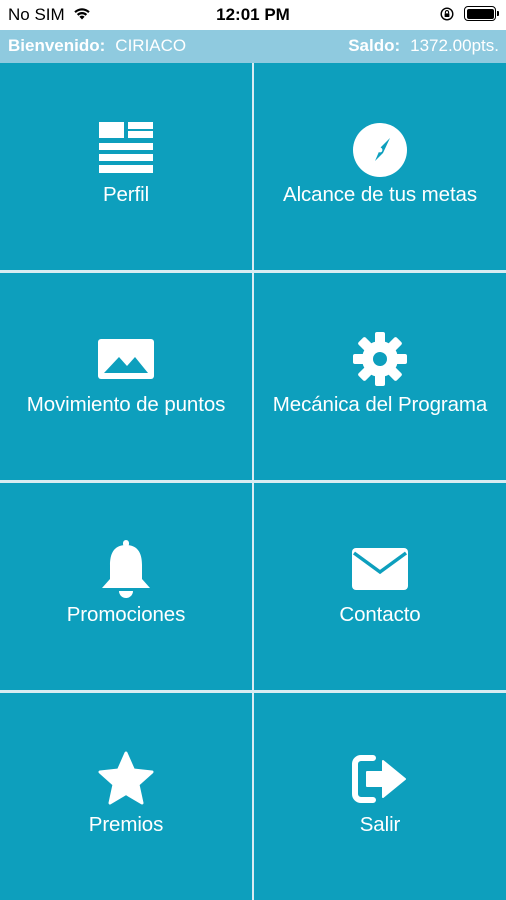 This screenshot has height=900, width=506. I want to click on menu-tile-salir: Salir, so click(380, 796).